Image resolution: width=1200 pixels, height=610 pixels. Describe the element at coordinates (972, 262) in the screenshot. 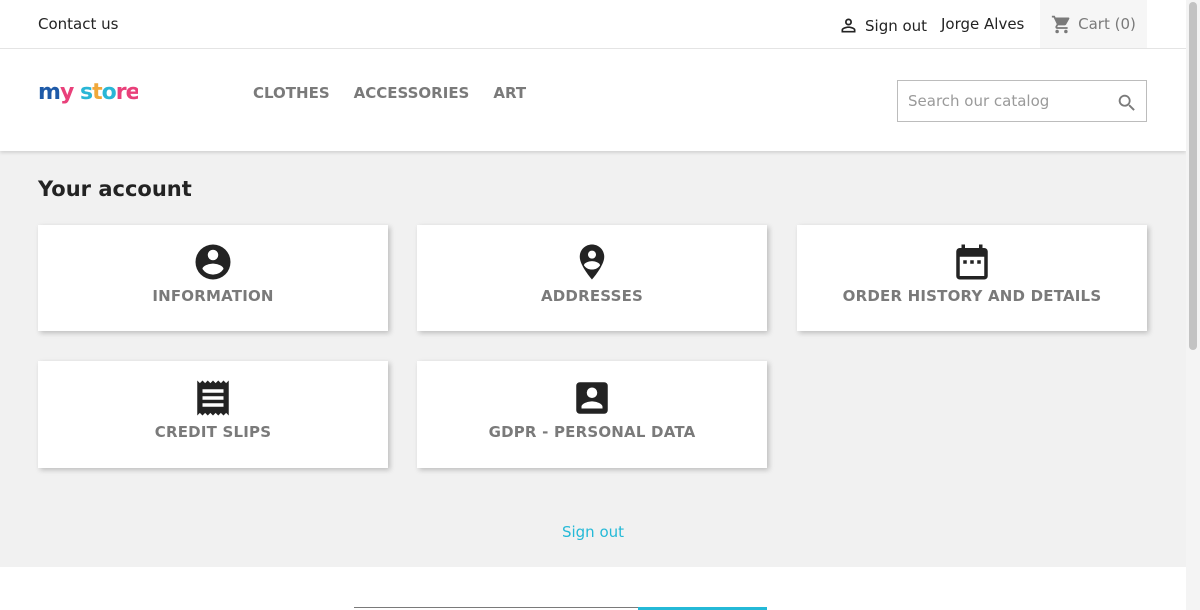

I see `calendar-icon` at that location.